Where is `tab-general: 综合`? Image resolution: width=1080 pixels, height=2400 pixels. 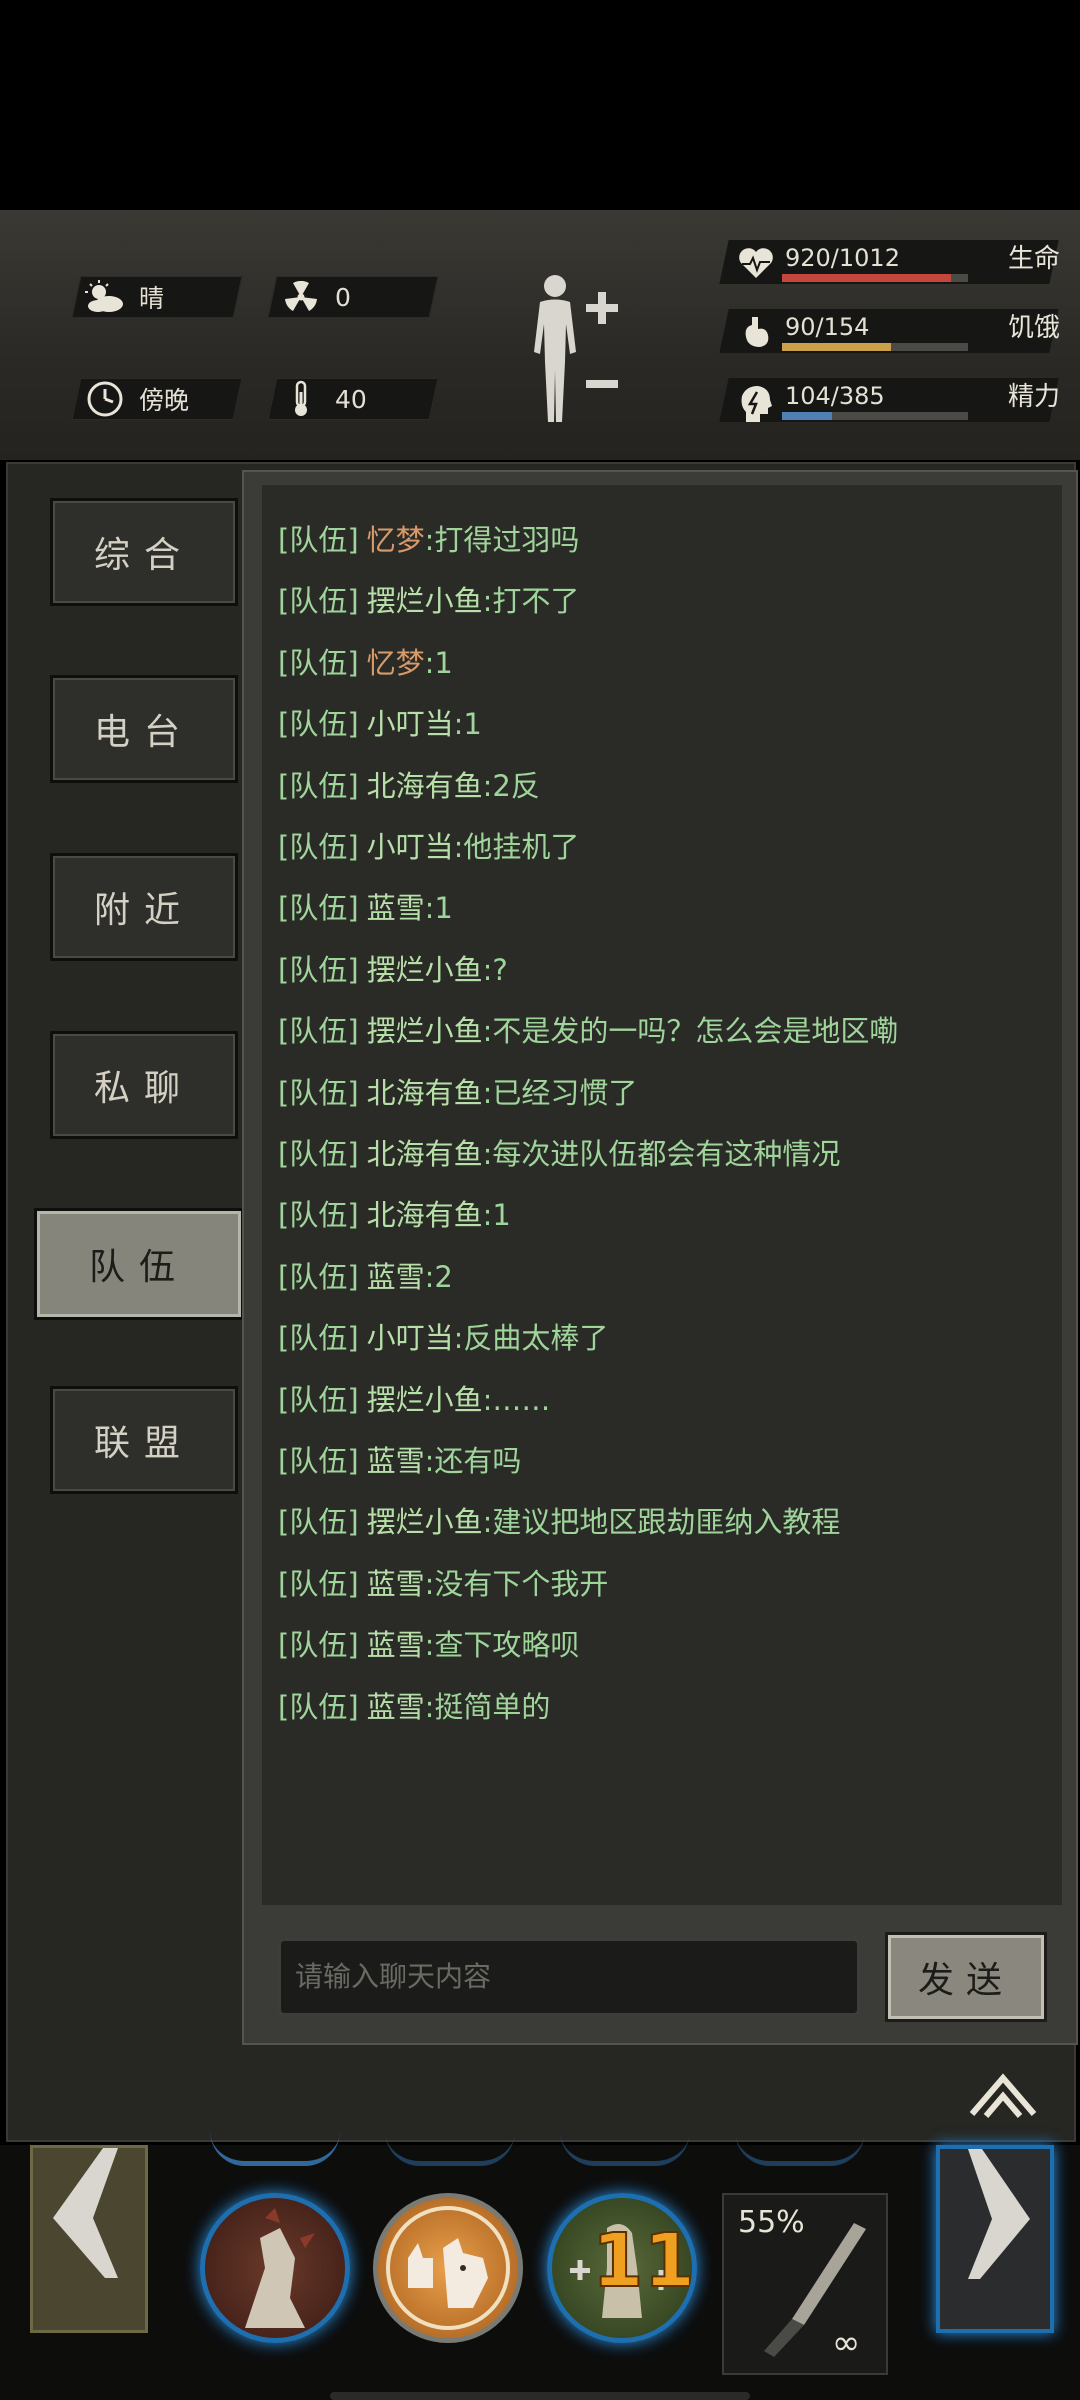
tab-general: 综合 is located at coordinates (144, 552).